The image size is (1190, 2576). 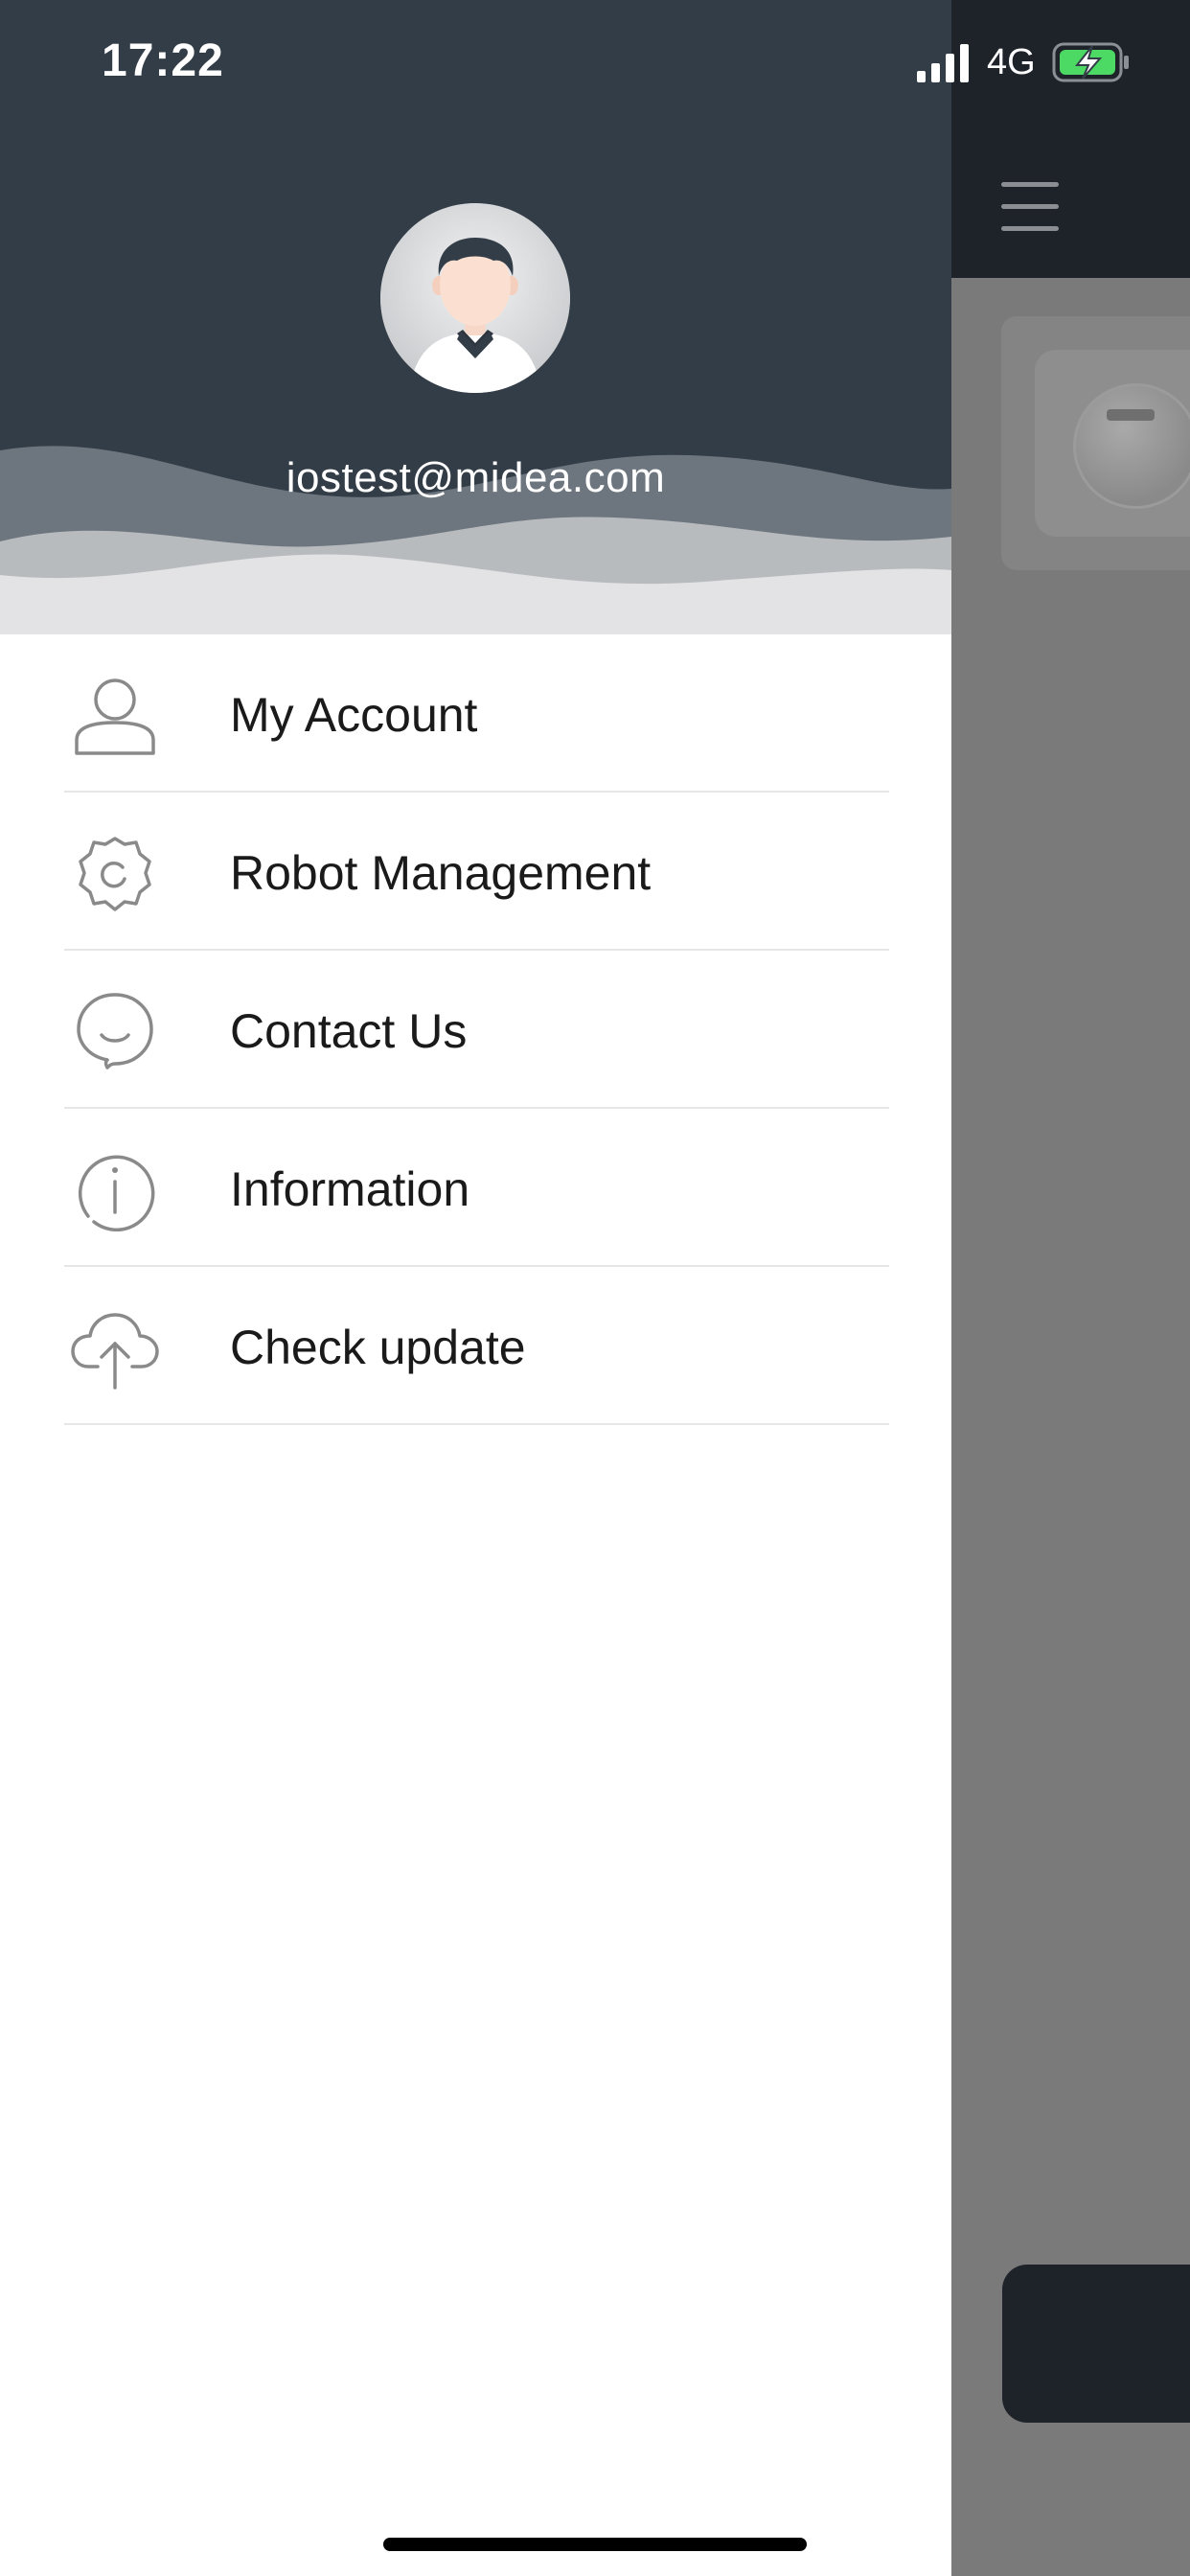 I want to click on menu-item-contact-us: Contact Us, so click(x=476, y=1030).